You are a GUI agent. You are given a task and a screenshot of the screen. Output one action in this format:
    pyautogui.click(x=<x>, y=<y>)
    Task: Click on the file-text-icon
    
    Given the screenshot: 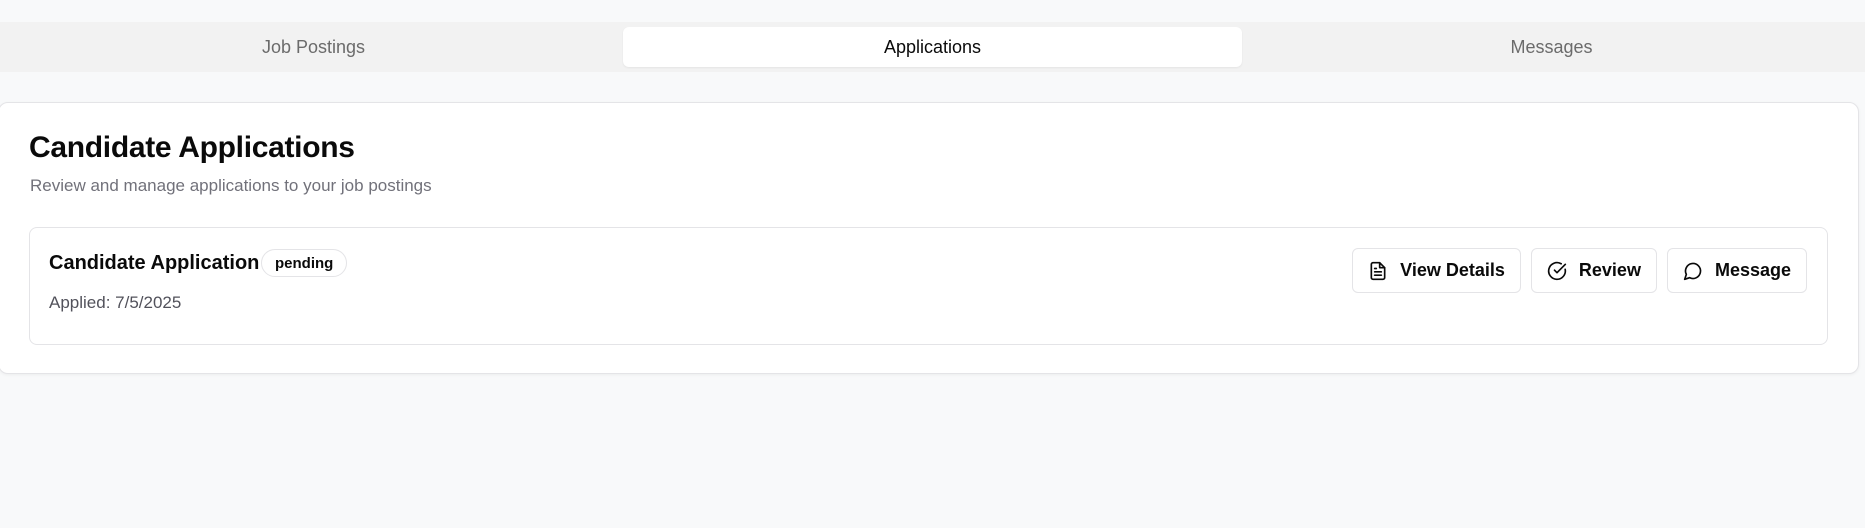 What is the action you would take?
    pyautogui.click(x=1378, y=271)
    